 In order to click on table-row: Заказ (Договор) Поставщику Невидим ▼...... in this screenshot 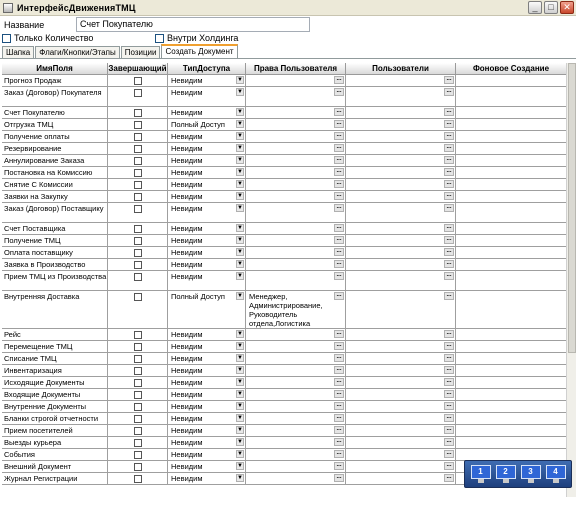, I will do `click(284, 213)`.